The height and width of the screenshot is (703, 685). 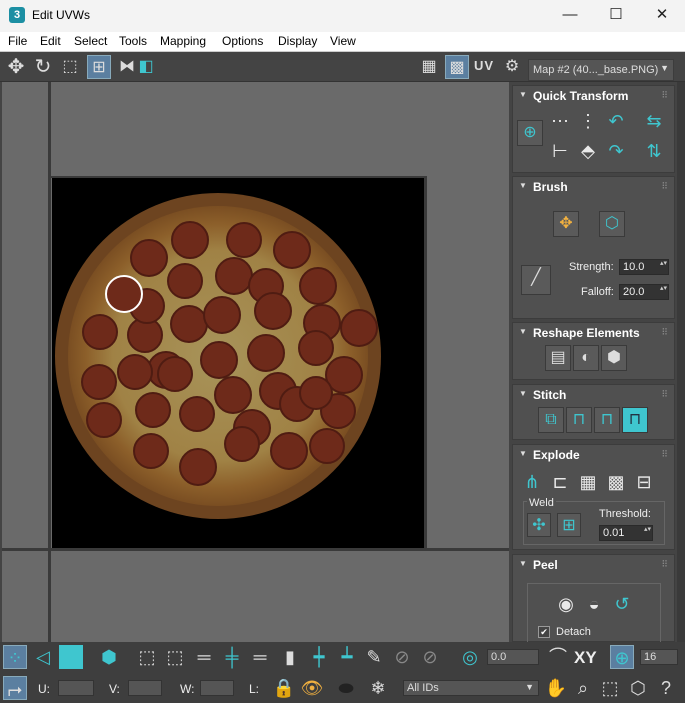 I want to click on edge-ring-icon: ╪, so click(x=232, y=657).